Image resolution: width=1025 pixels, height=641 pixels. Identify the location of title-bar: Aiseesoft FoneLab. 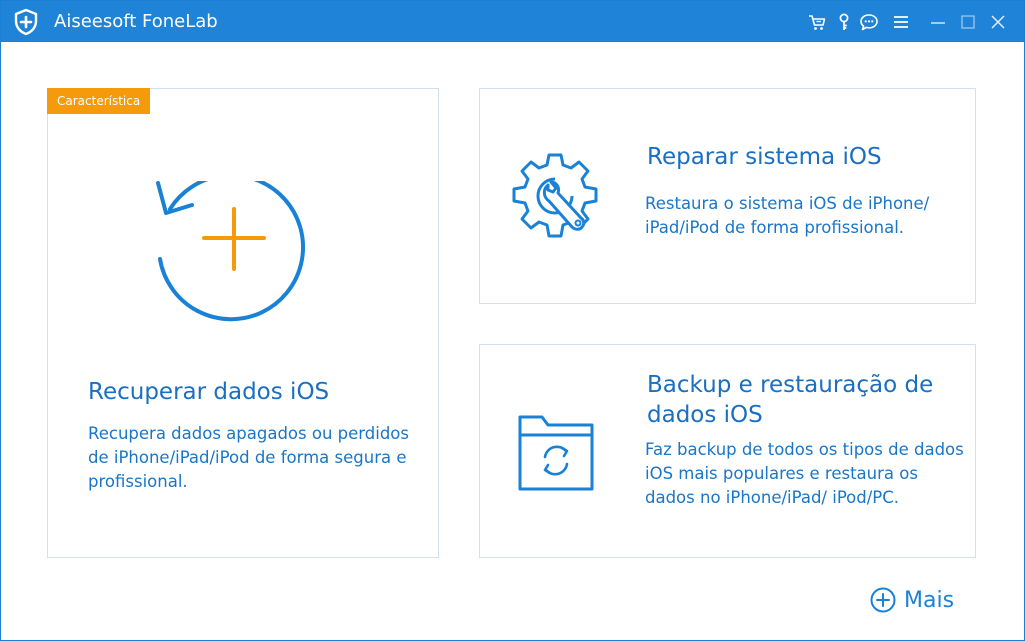
(512, 21).